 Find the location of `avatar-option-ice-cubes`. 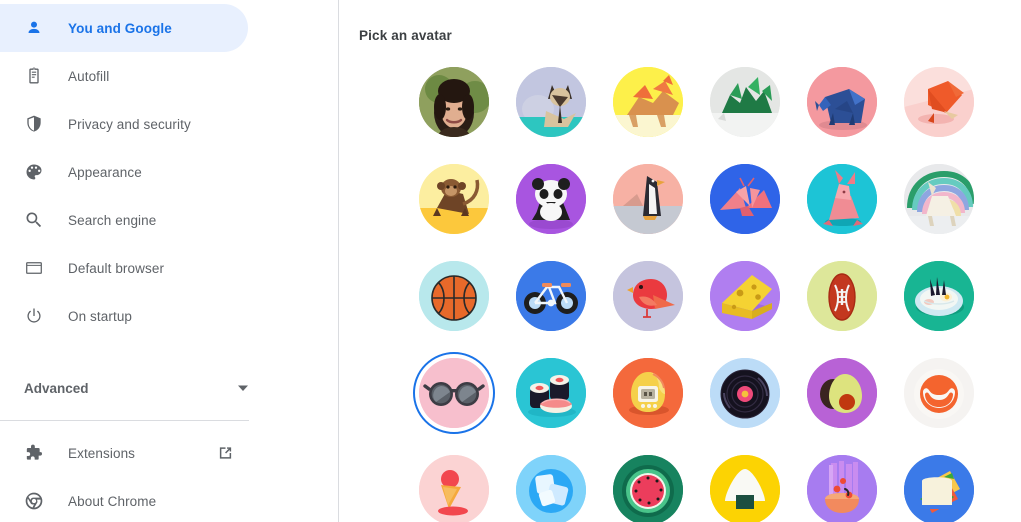

avatar-option-ice-cubes is located at coordinates (550, 481).